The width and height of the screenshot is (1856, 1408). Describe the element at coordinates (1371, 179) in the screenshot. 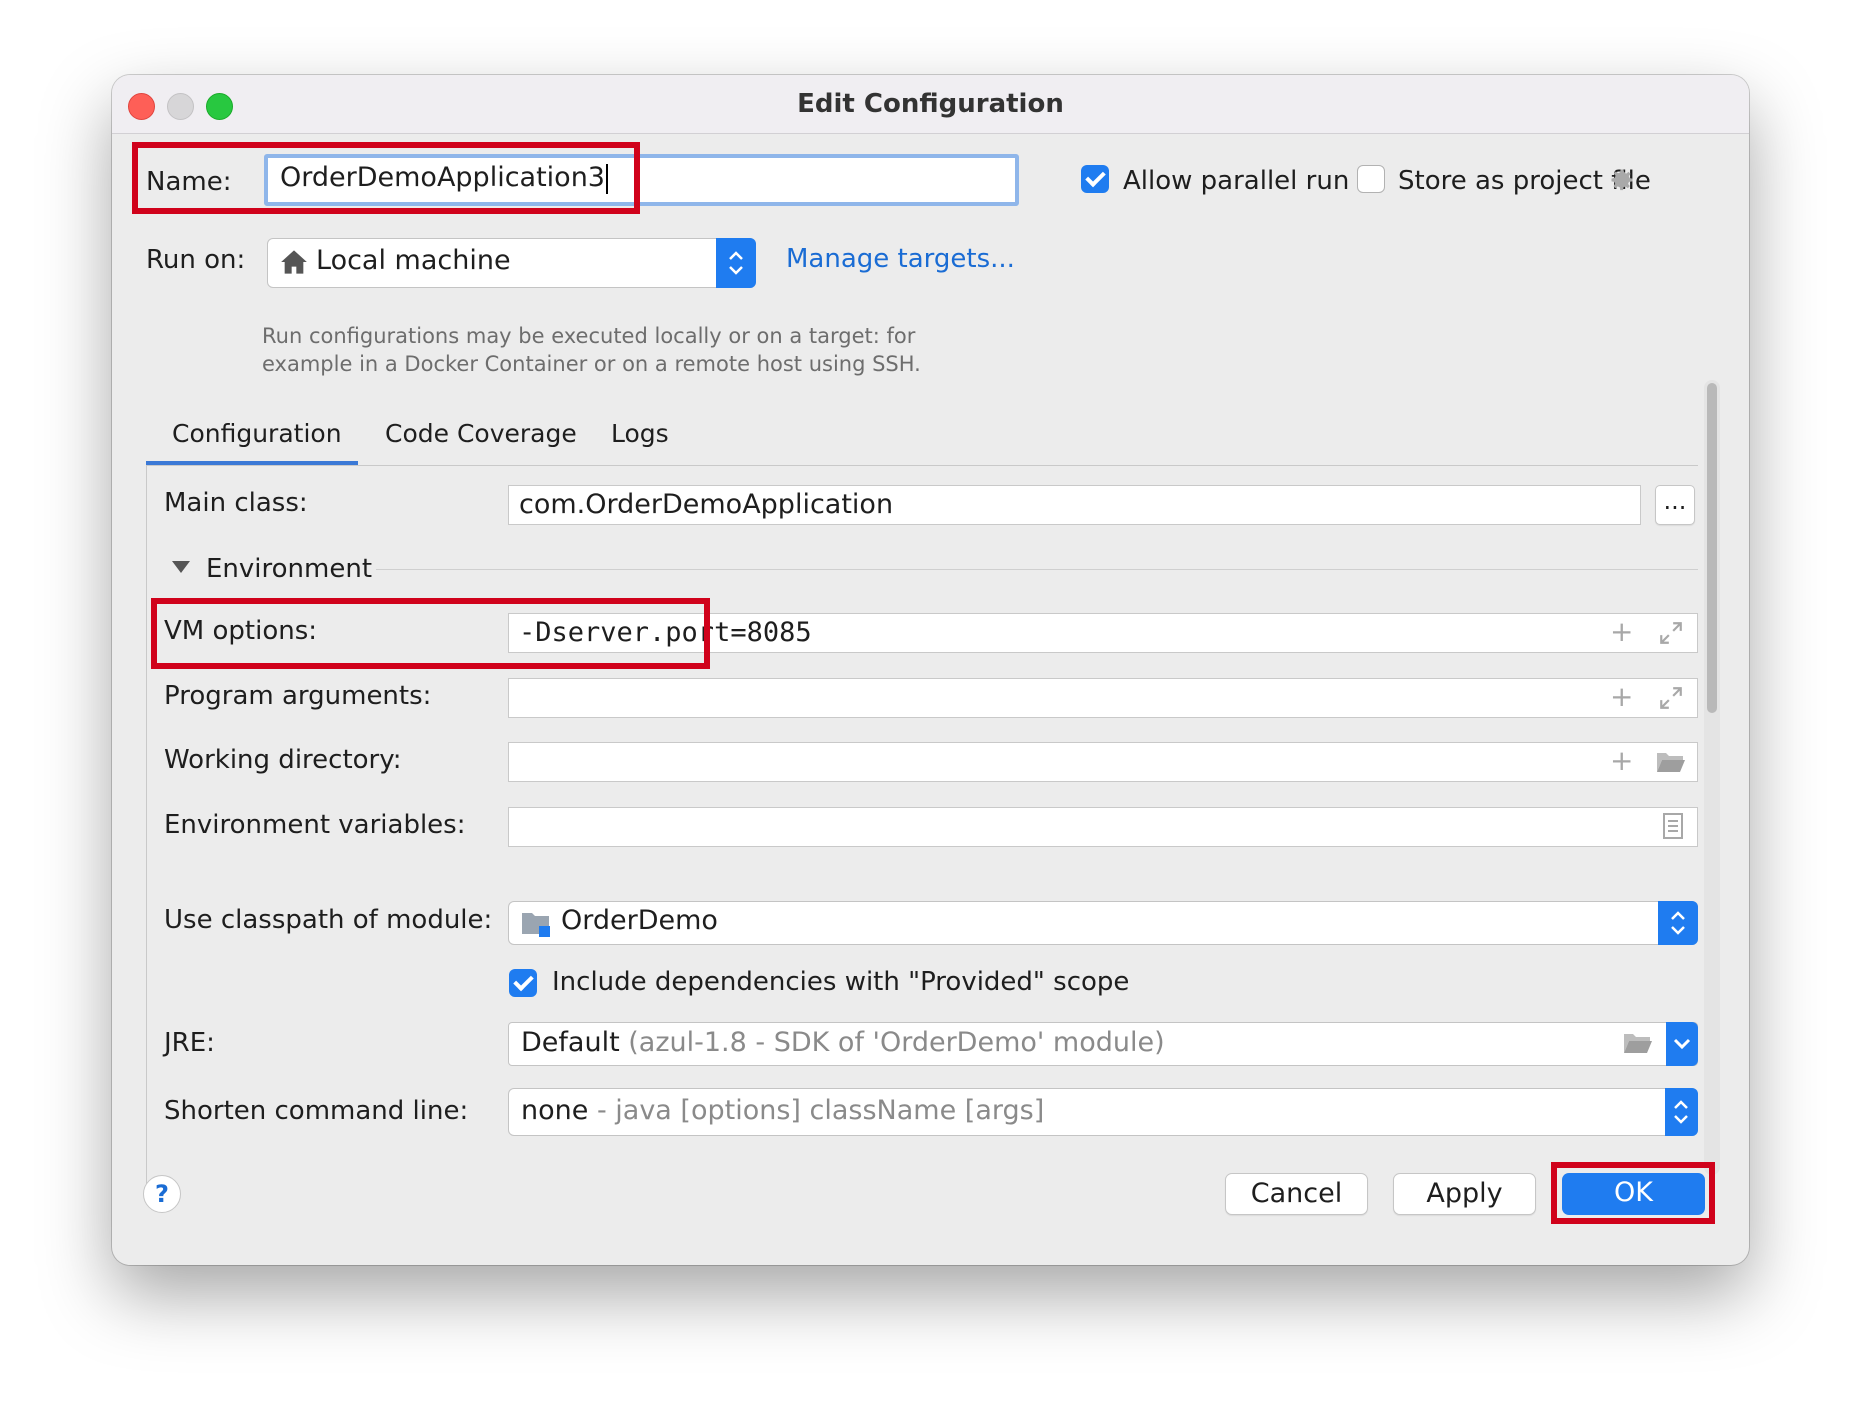

I see `store-project-checkbox` at that location.